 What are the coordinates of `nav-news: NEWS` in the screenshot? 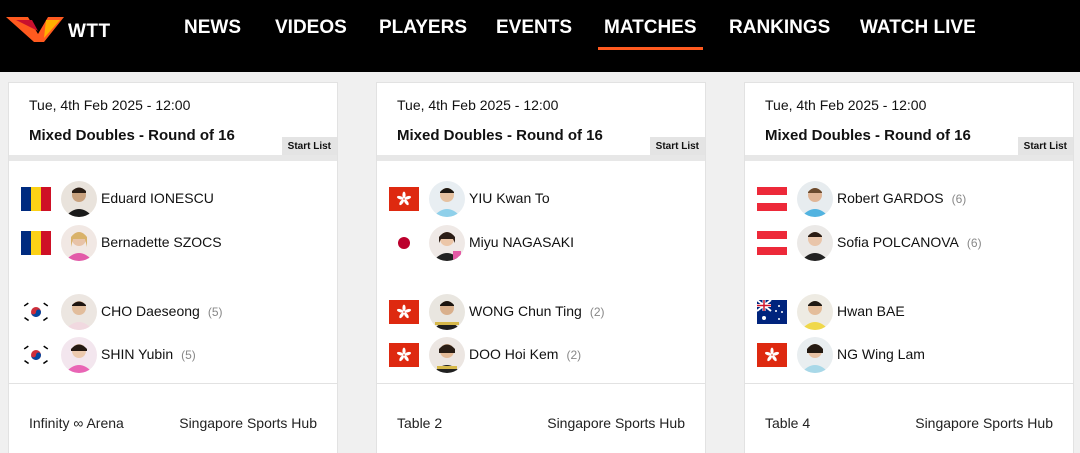 It's located at (212, 28).